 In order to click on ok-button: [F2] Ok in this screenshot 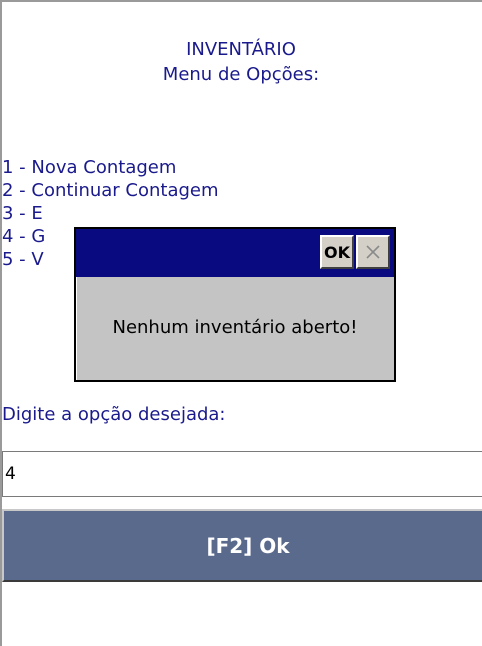, I will do `click(242, 545)`.